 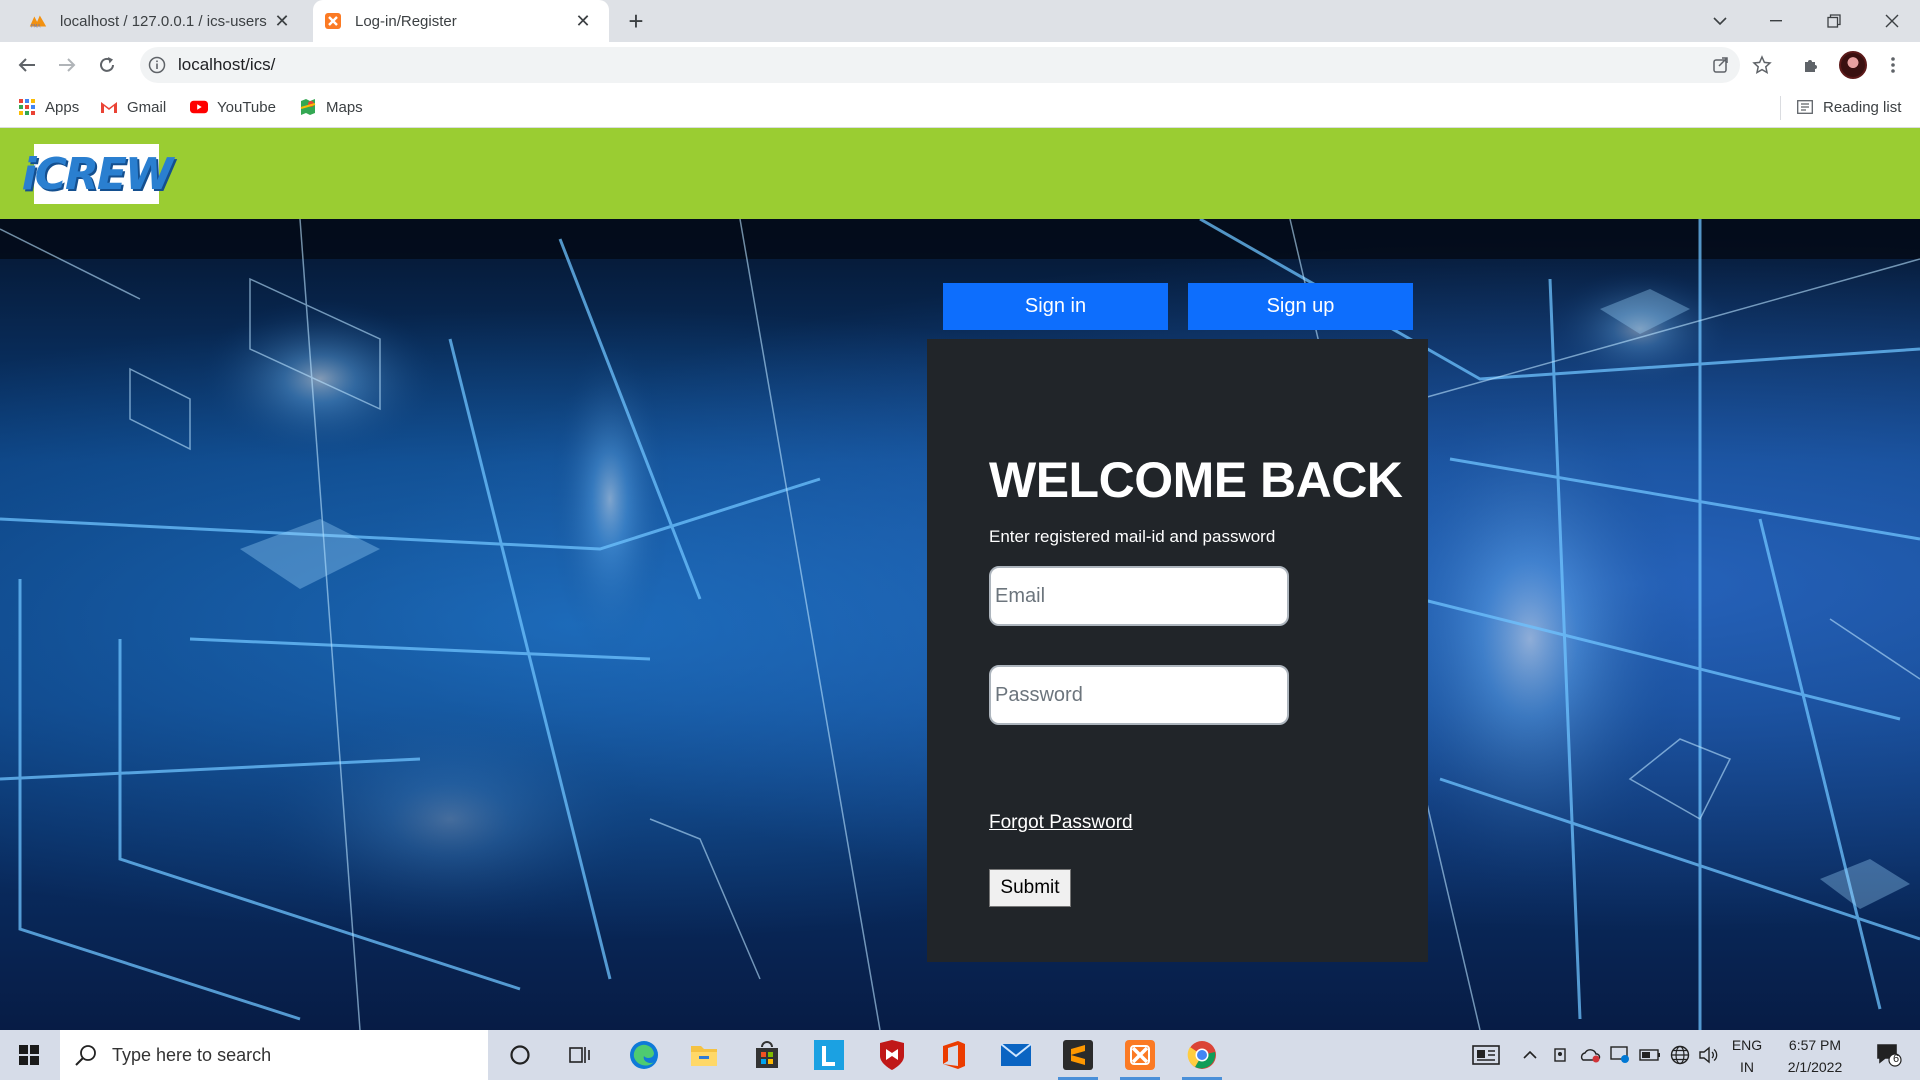 I want to click on reload-icon, so click(x=107, y=65).